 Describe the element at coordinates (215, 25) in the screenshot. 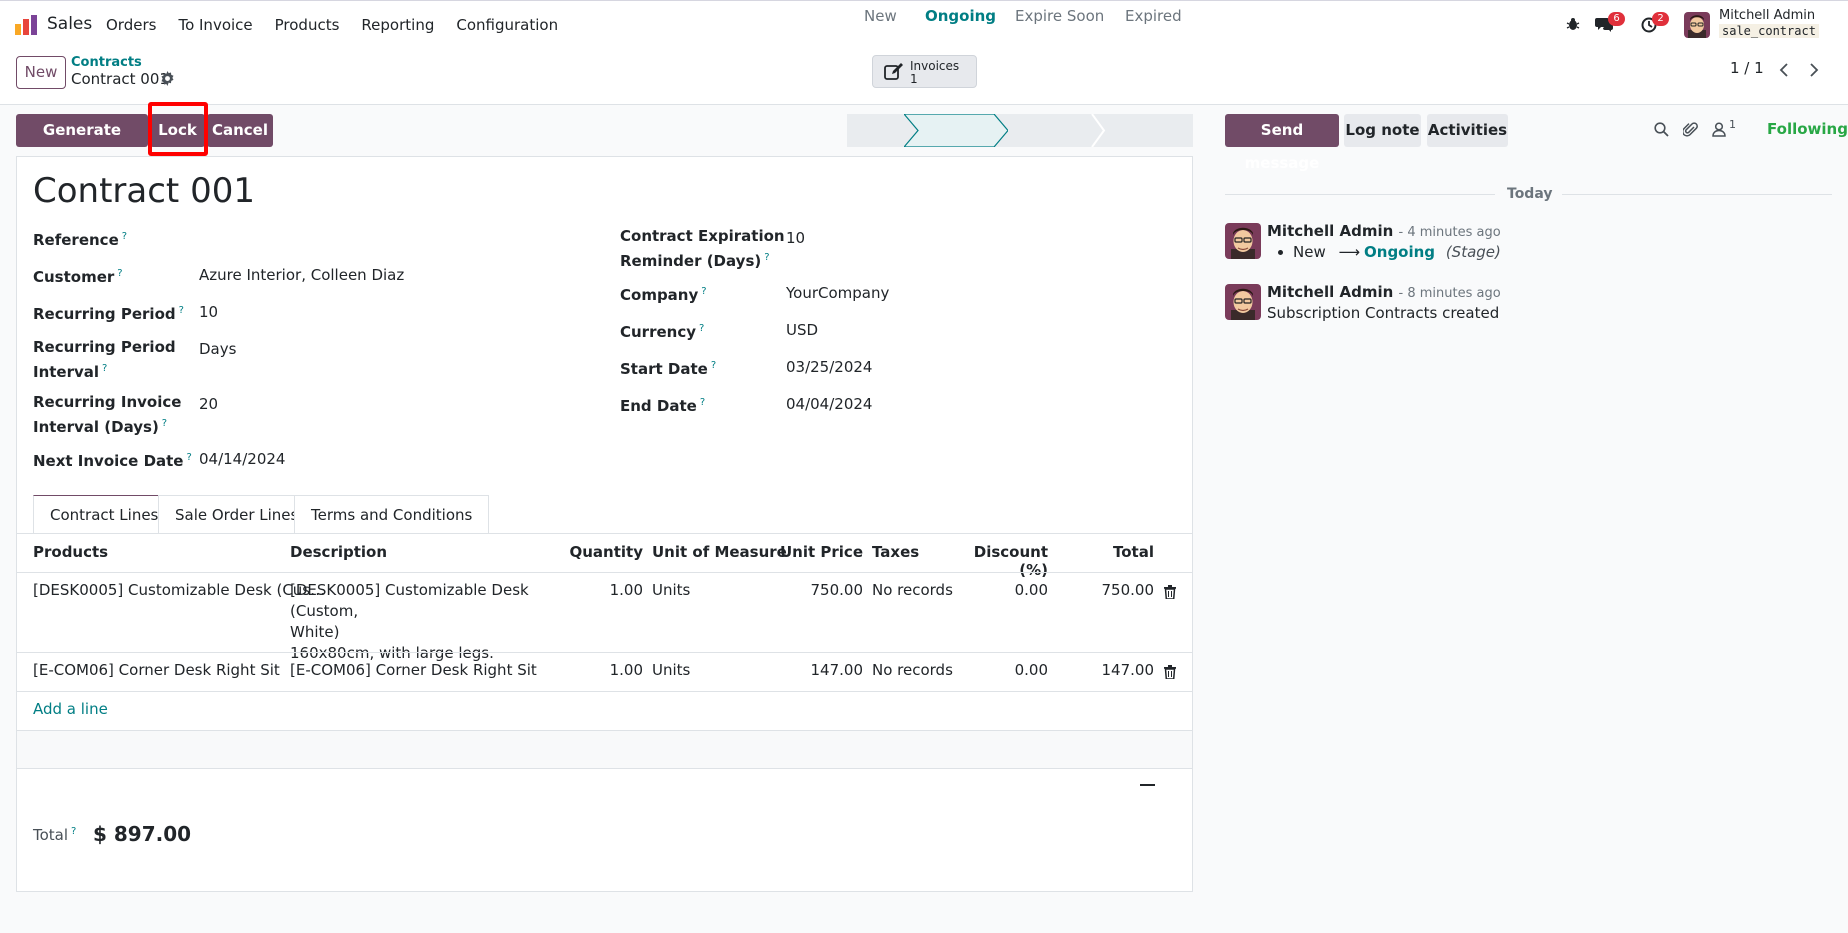

I see `menu-to-invoice: To Invoice` at that location.